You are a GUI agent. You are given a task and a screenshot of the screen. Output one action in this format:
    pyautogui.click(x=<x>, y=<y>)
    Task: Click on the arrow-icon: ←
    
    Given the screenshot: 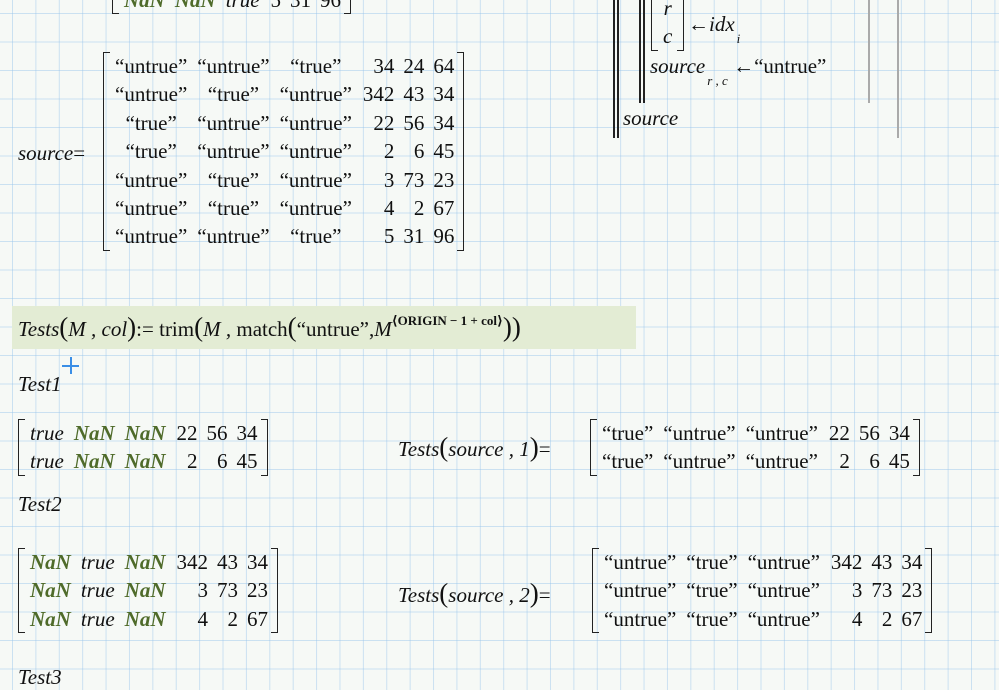 What is the action you would take?
    pyautogui.click(x=698, y=24)
    